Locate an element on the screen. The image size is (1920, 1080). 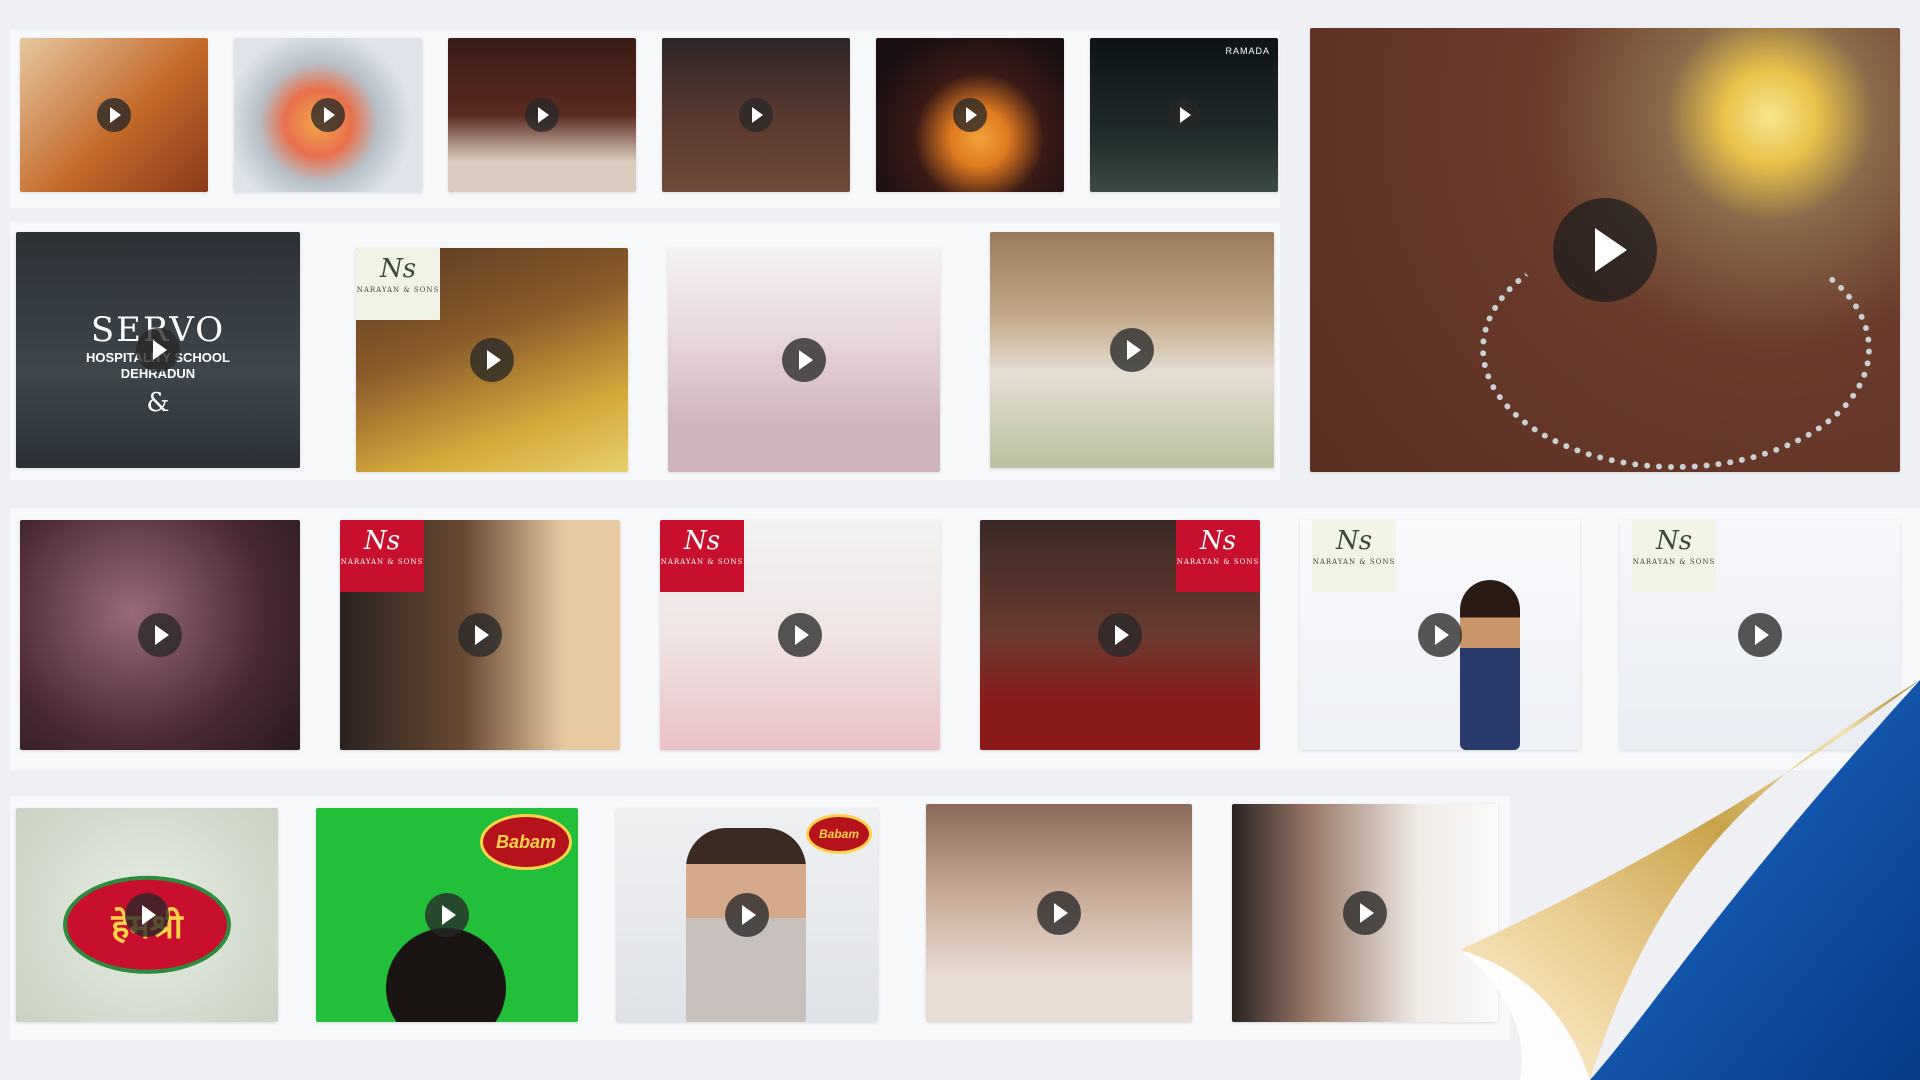
video-thumb-woman-face is located at coordinates (1059, 913).